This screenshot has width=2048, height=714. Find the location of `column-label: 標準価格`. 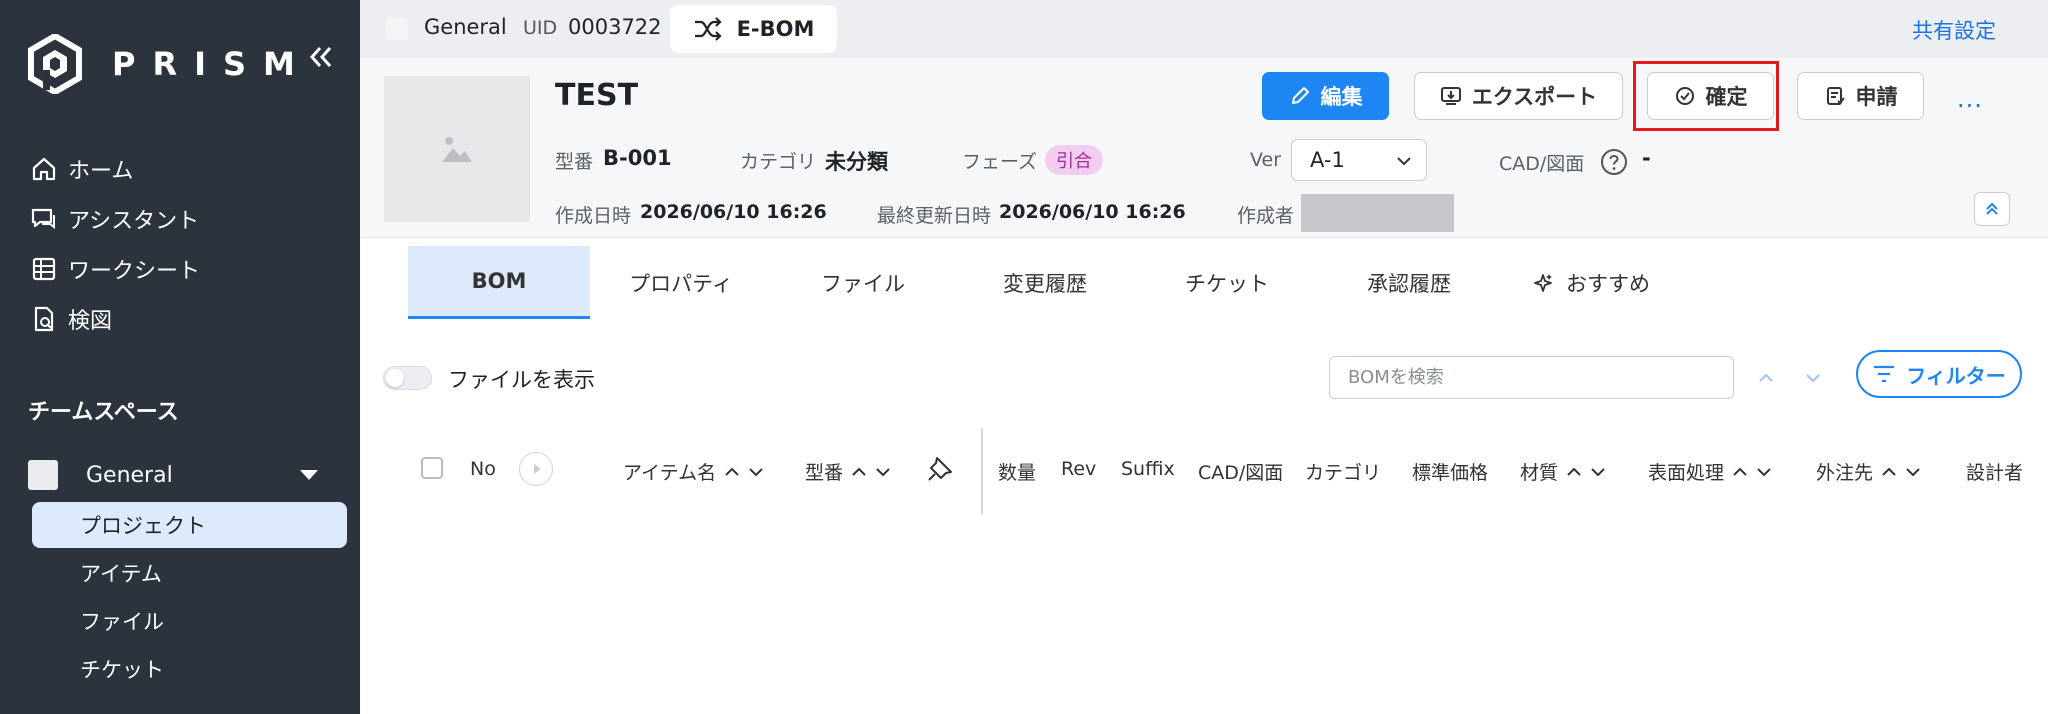

column-label: 標準価格 is located at coordinates (1450, 473).